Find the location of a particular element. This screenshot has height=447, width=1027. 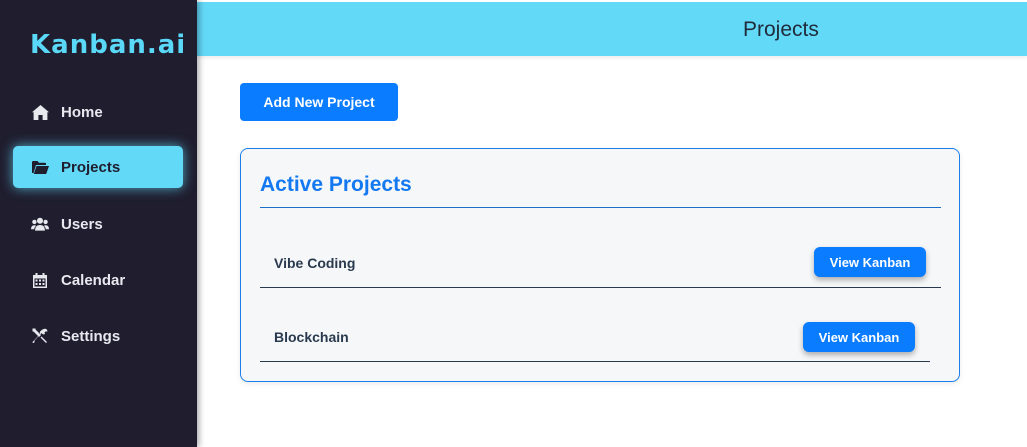

calendar-icon is located at coordinates (40, 280).